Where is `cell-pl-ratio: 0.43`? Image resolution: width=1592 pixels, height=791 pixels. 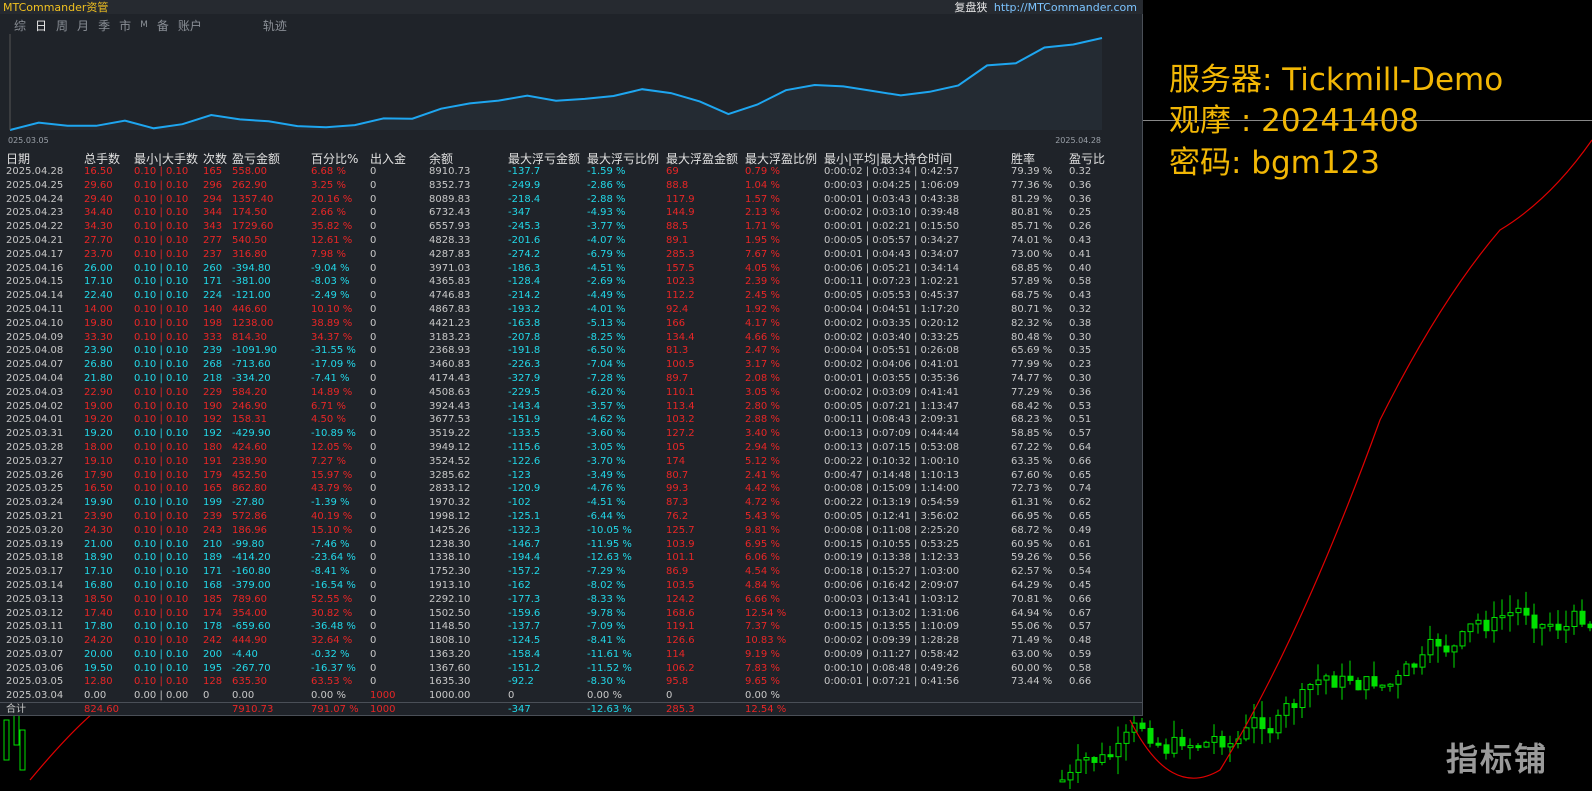 cell-pl-ratio: 0.43 is located at coordinates (1080, 296).